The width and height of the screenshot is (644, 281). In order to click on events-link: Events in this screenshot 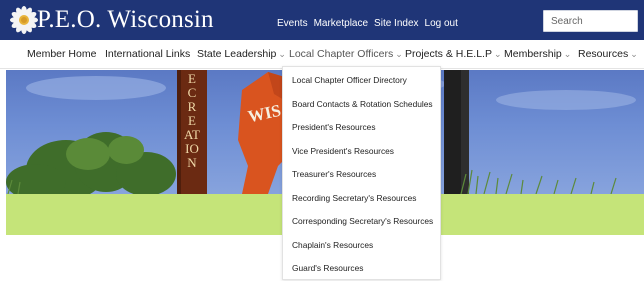, I will do `click(292, 23)`.